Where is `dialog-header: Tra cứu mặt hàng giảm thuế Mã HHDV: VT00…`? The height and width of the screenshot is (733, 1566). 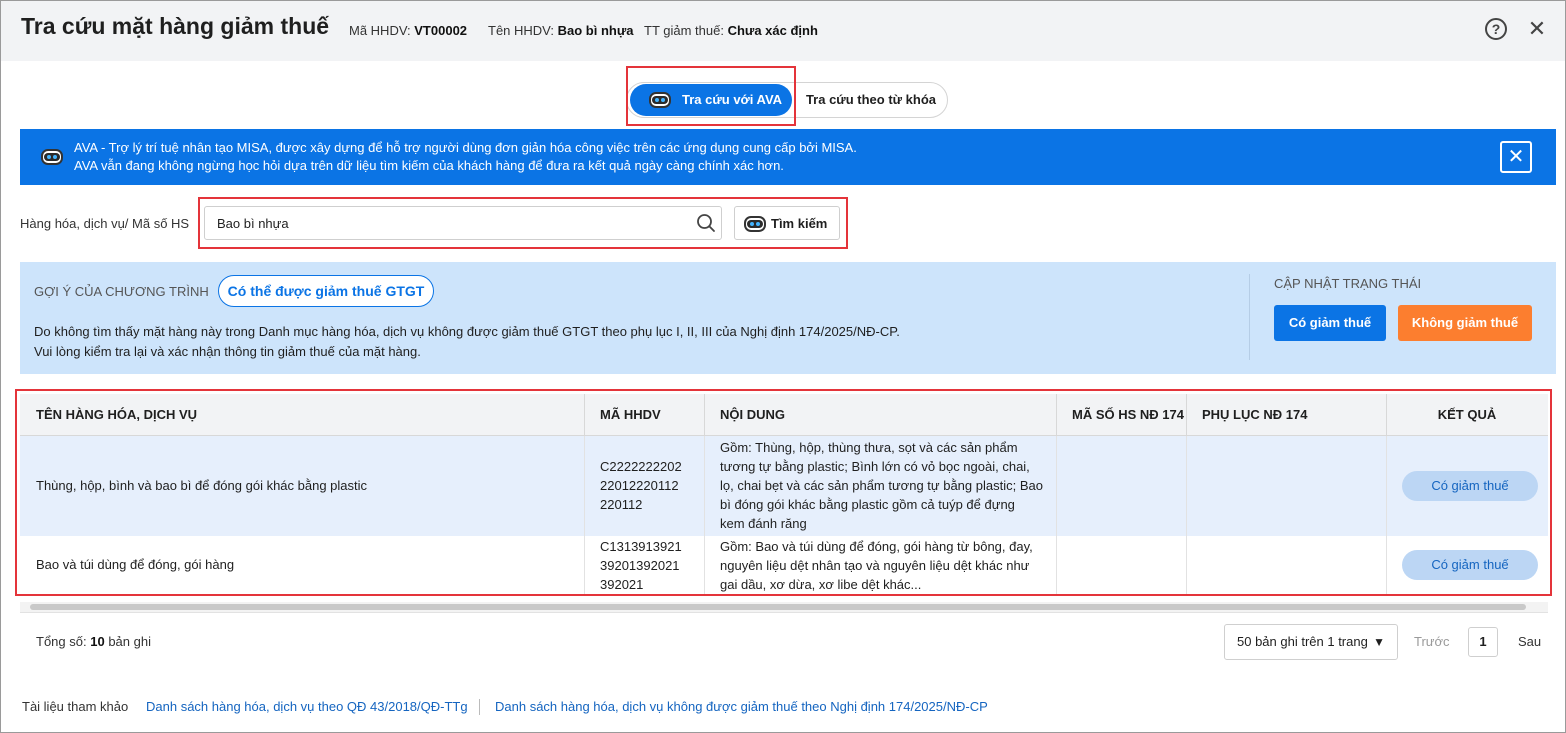 dialog-header: Tra cứu mặt hàng giảm thuế Mã HHDV: VT00… is located at coordinates (783, 31).